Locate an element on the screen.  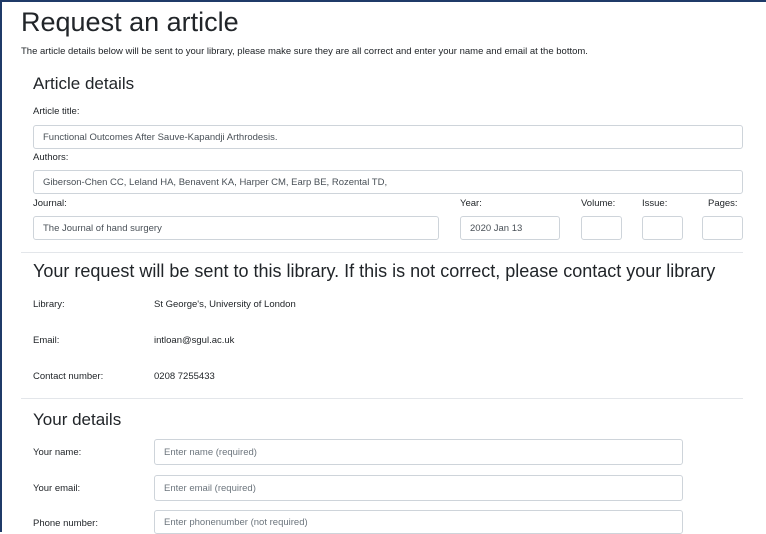
phone-number-input: Enter phonenumber (not required) is located at coordinates (418, 522).